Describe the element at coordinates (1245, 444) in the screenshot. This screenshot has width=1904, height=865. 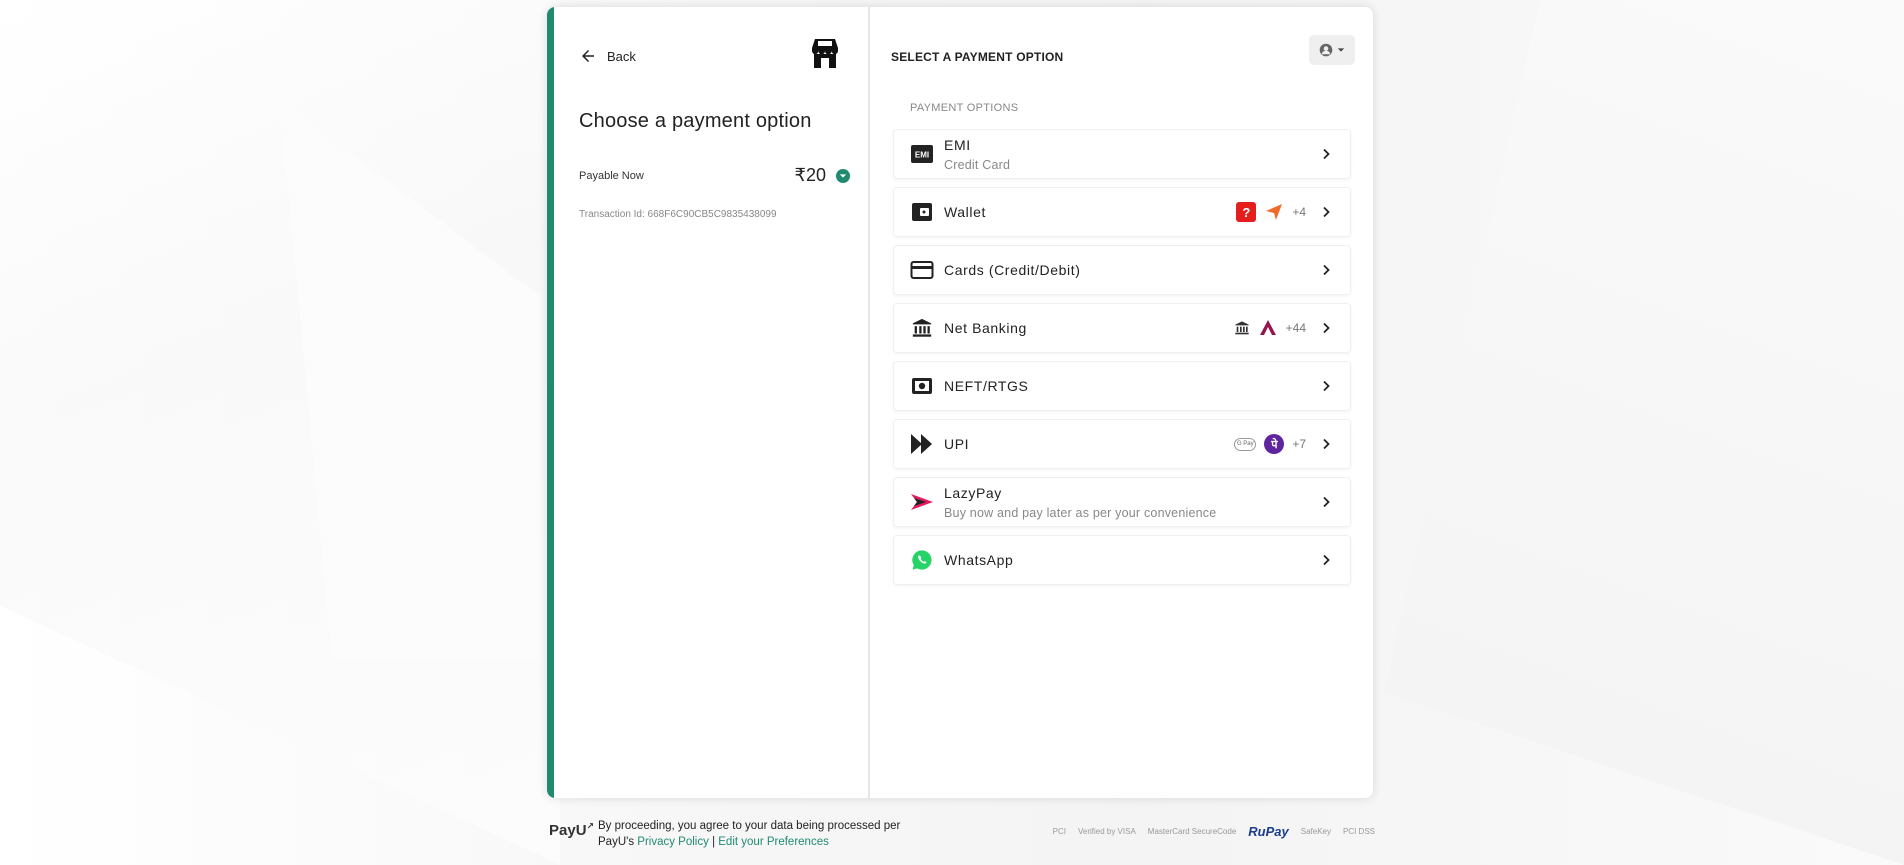
I see `gpay-icon: G Pay` at that location.